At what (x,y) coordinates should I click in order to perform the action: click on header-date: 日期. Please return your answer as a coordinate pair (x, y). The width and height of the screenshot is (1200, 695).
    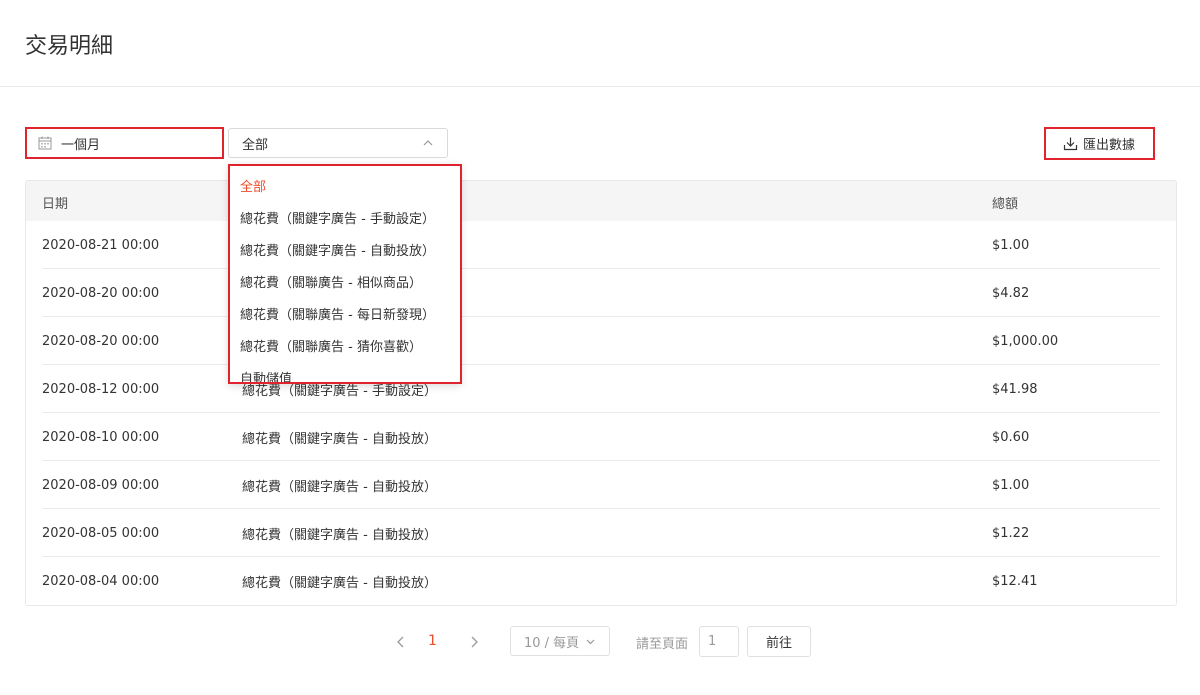
    Looking at the image, I should click on (55, 204).